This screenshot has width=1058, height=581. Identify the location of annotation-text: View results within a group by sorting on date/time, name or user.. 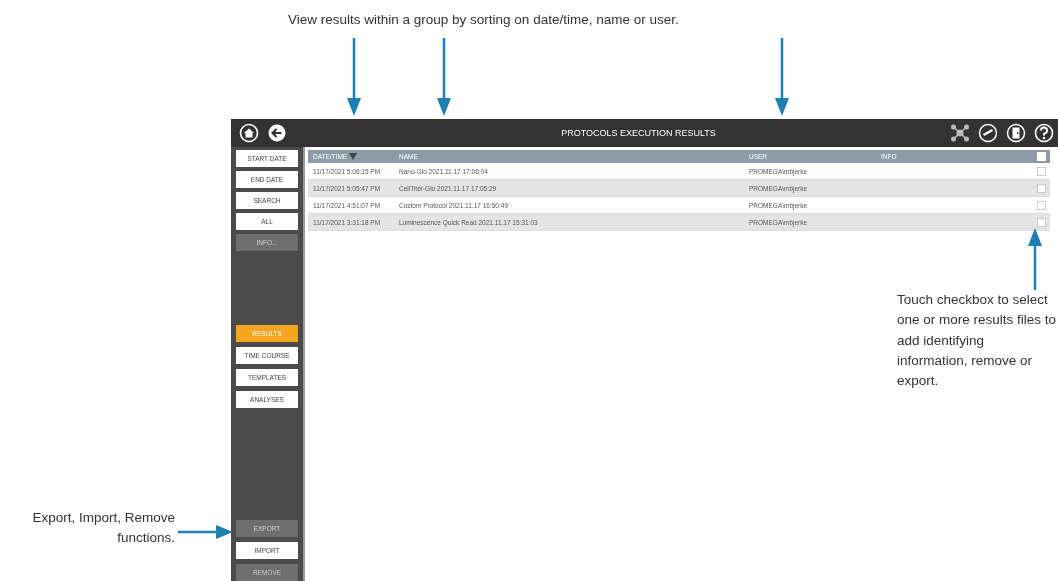
(483, 19).